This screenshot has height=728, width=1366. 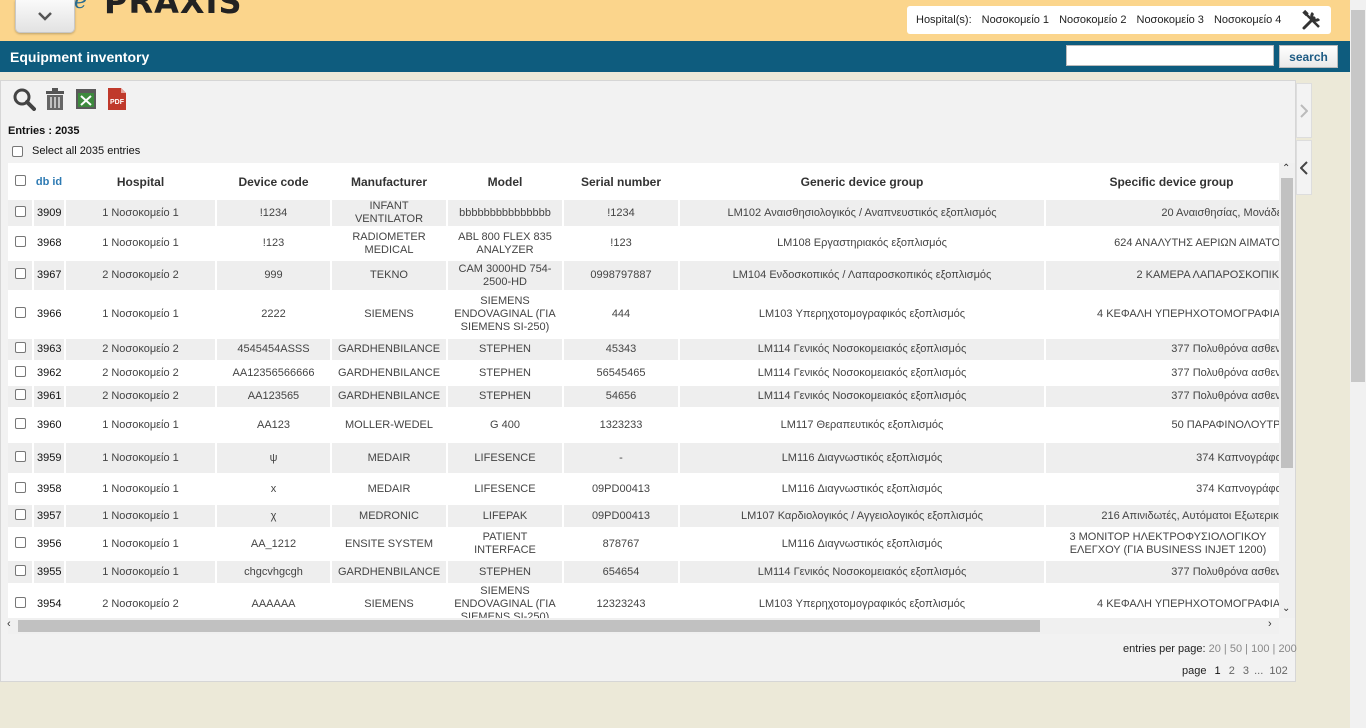 I want to click on header-checkbox, so click(x=20, y=180).